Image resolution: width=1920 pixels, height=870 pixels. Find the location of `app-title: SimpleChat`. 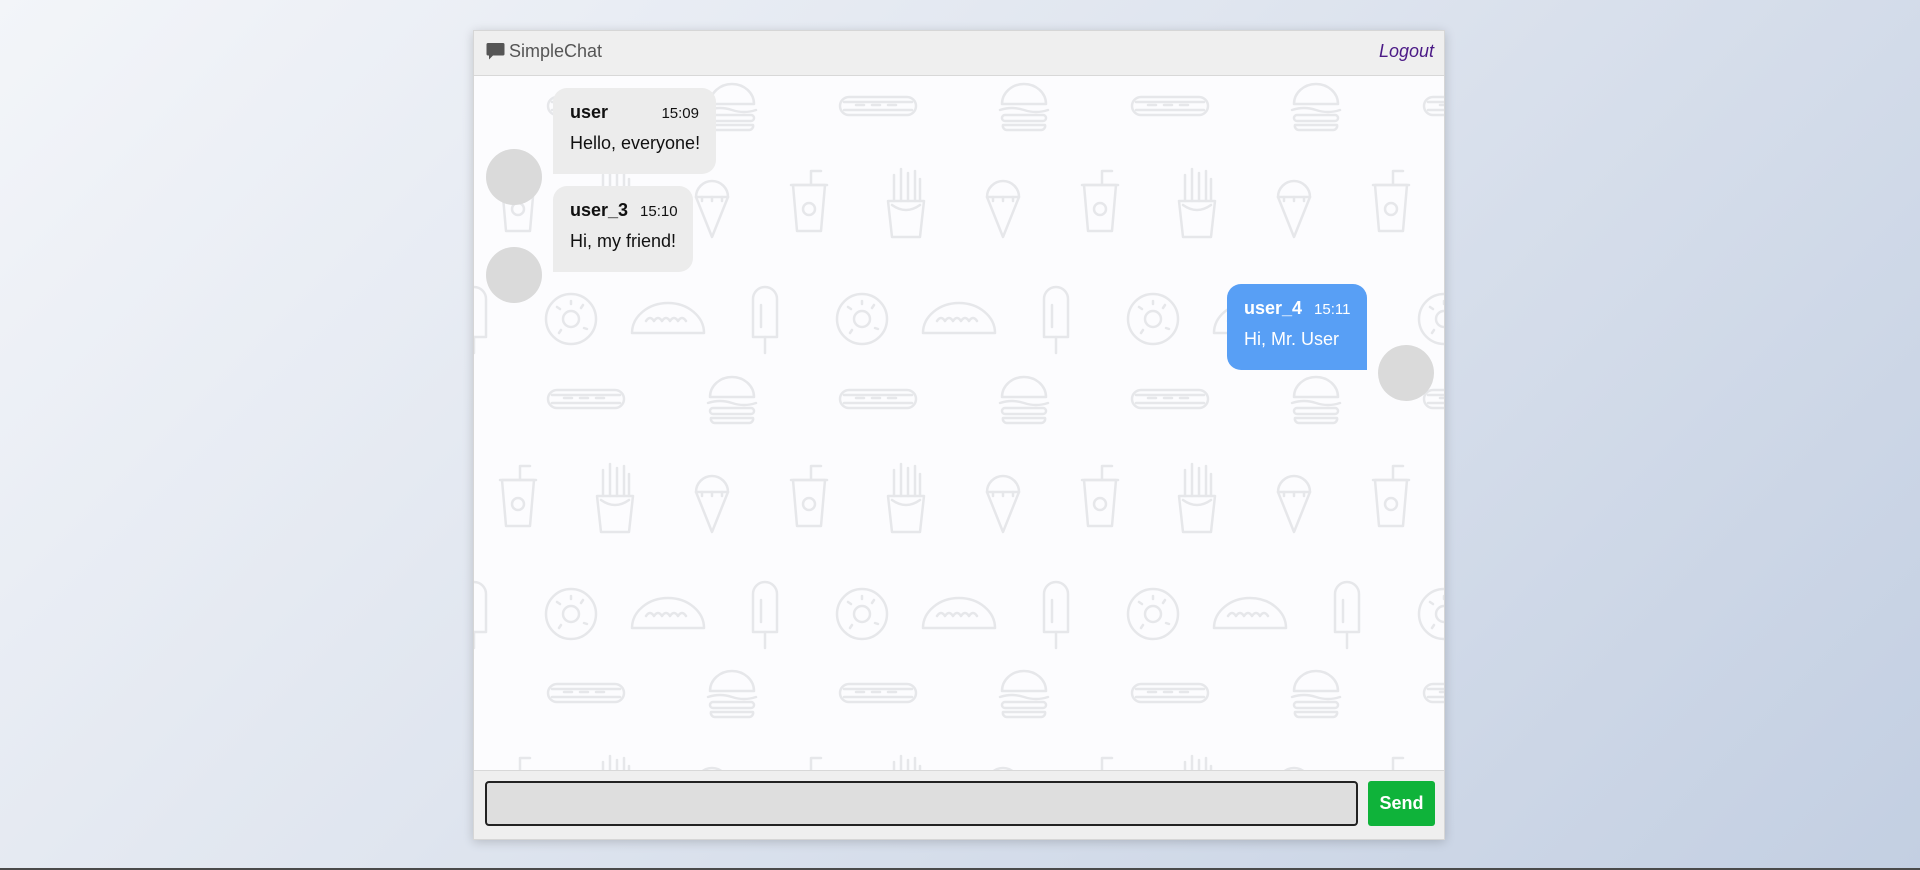

app-title: SimpleChat is located at coordinates (556, 51).